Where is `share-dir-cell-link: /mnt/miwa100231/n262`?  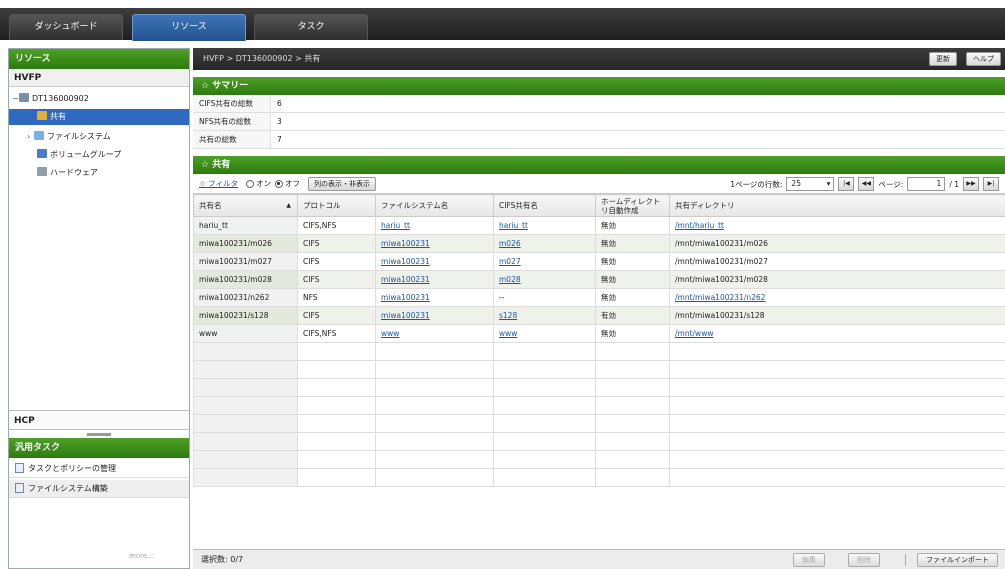
share-dir-cell-link: /mnt/miwa100231/n262 is located at coordinates (720, 297).